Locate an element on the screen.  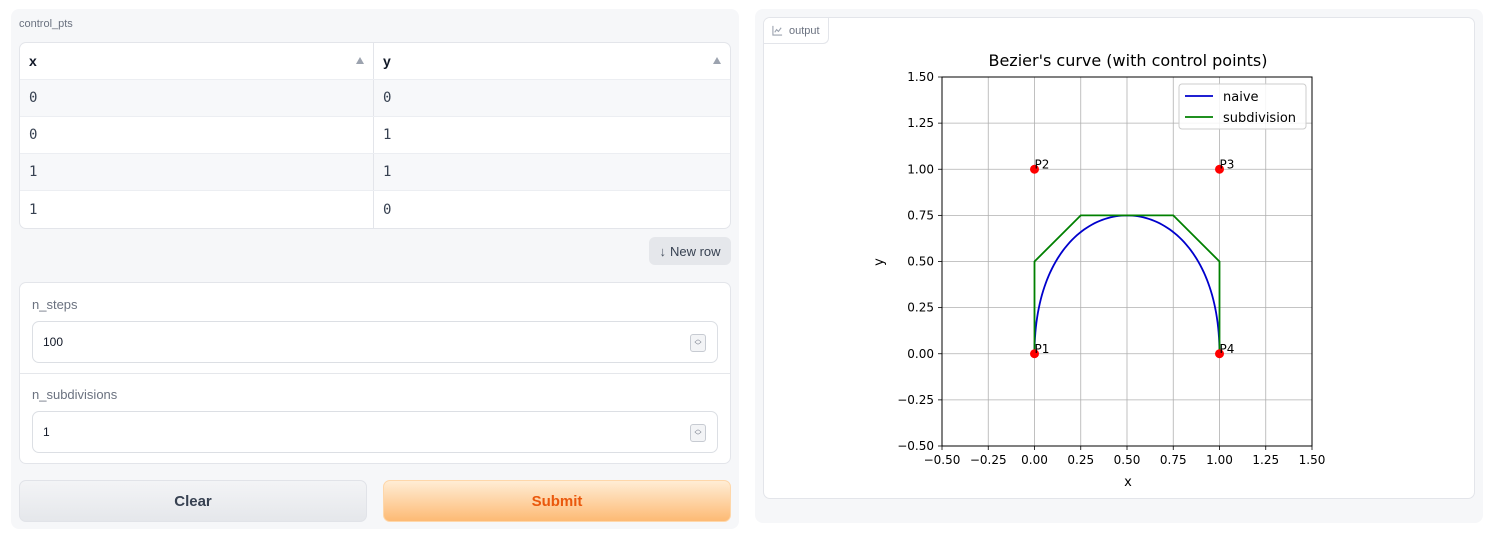
table-row: 1 0 is located at coordinates (375, 209).